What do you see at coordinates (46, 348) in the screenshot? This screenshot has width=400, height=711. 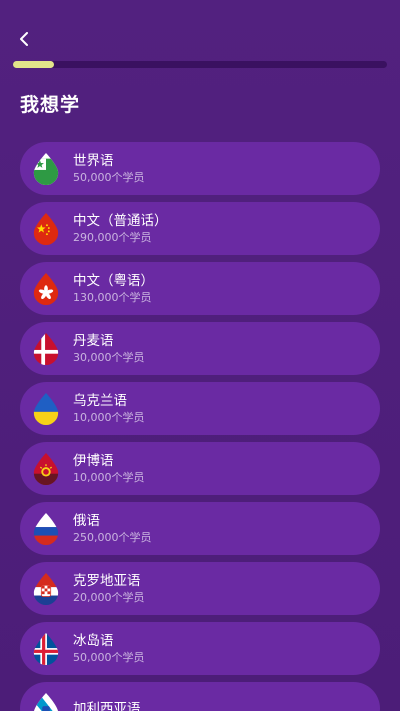 I see `denmark-flag-icon` at bounding box center [46, 348].